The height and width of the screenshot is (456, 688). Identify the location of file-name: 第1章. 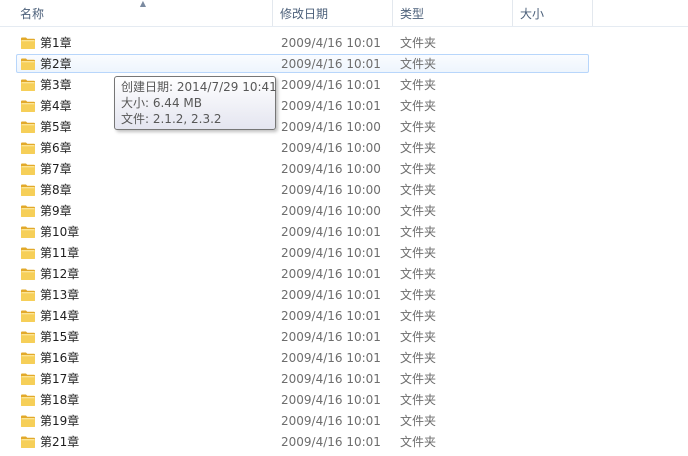
(56, 43).